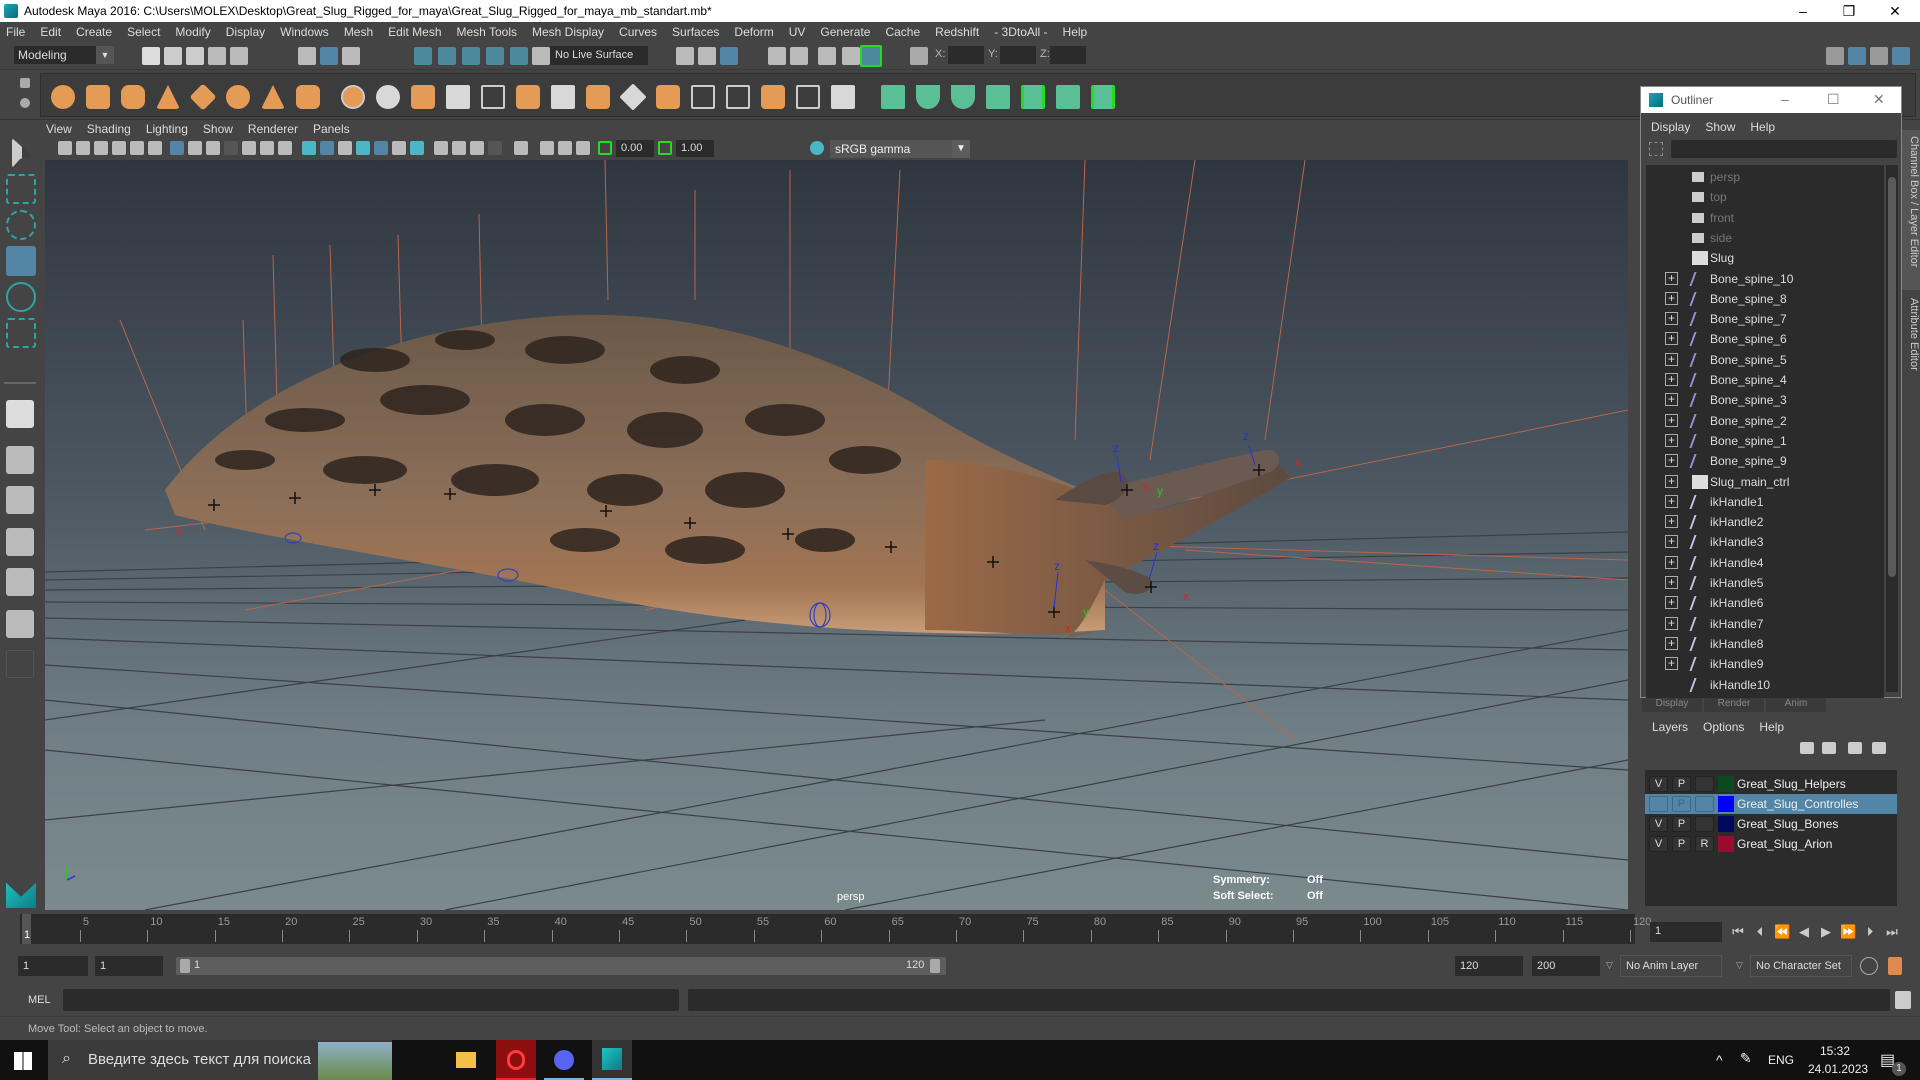  I want to click on poly-pipe-icon, so click(308, 97).